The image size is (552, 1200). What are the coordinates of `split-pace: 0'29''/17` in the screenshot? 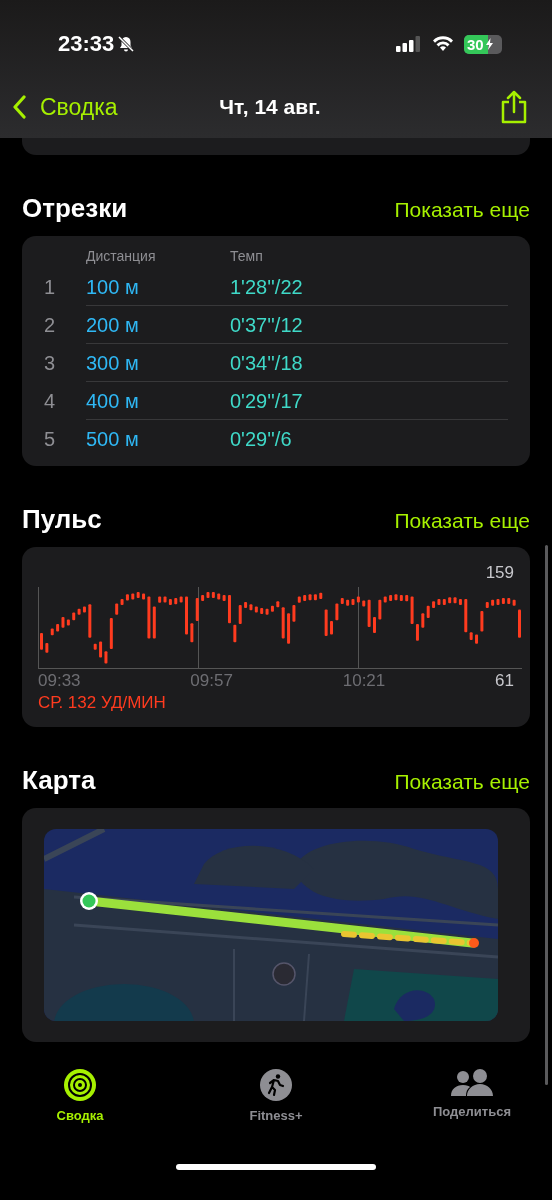 It's located at (266, 401).